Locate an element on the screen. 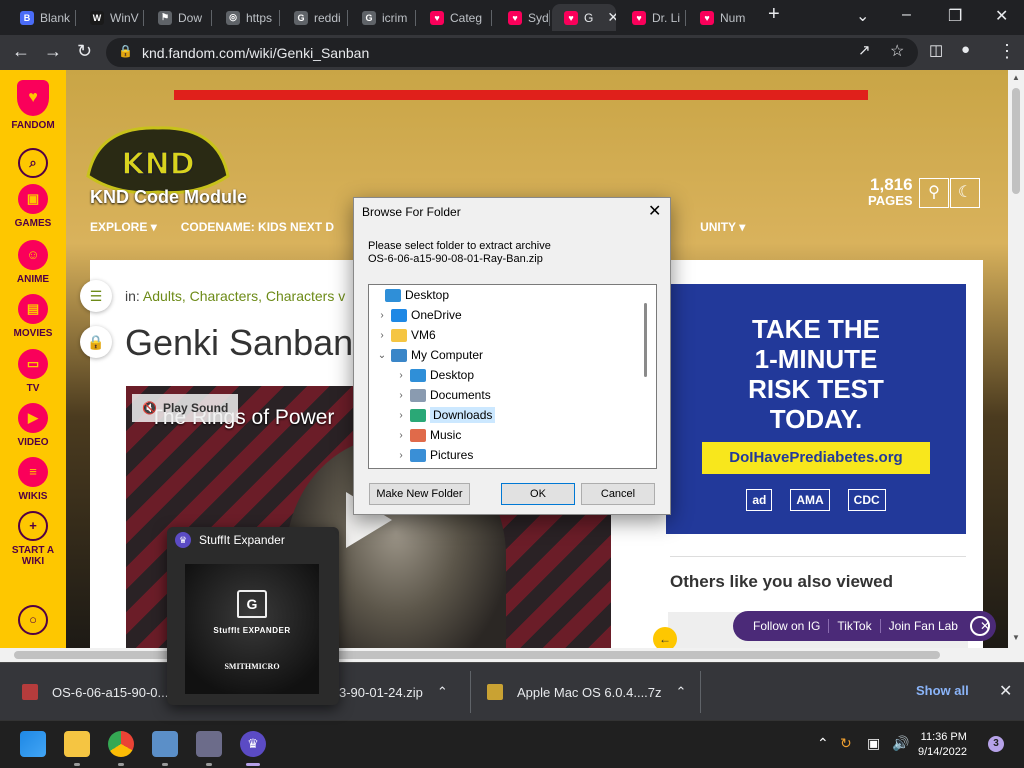 Image resolution: width=1024 pixels, height=768 pixels. folder-tree-item: › VM6 is located at coordinates (405, 335).